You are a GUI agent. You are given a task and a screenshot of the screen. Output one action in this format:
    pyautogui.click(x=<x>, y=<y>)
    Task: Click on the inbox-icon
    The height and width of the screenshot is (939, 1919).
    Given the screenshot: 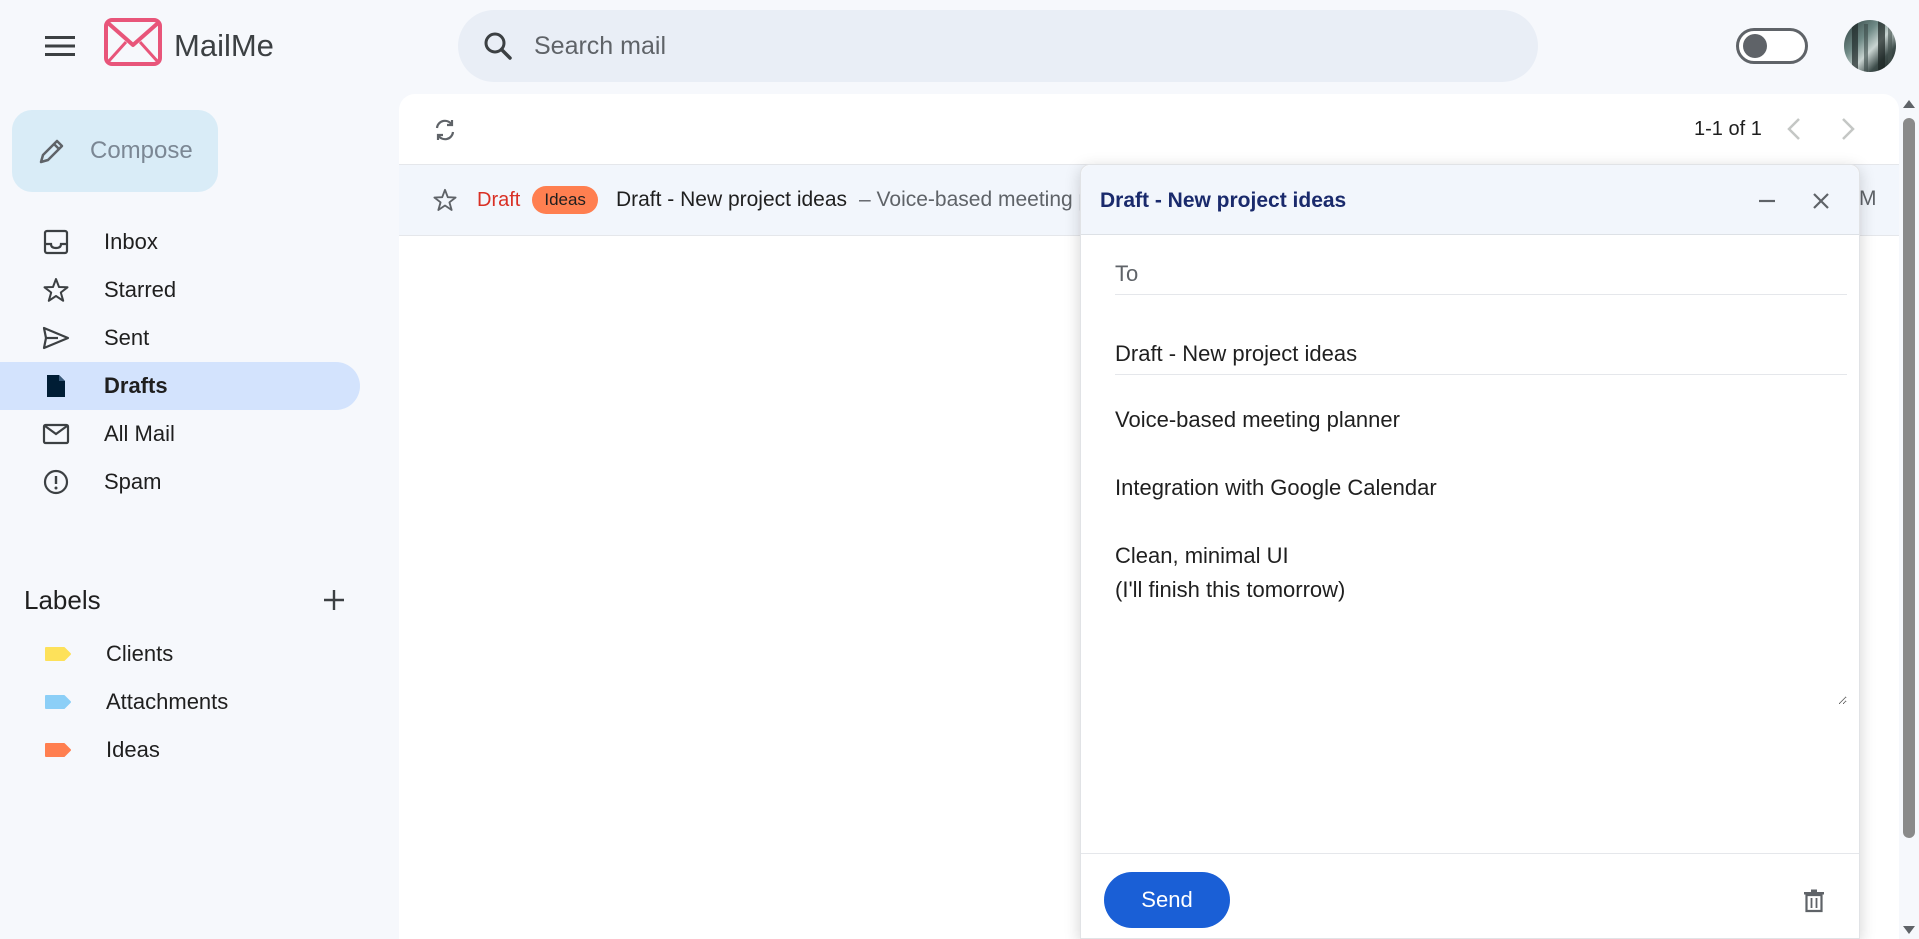 What is the action you would take?
    pyautogui.click(x=56, y=242)
    